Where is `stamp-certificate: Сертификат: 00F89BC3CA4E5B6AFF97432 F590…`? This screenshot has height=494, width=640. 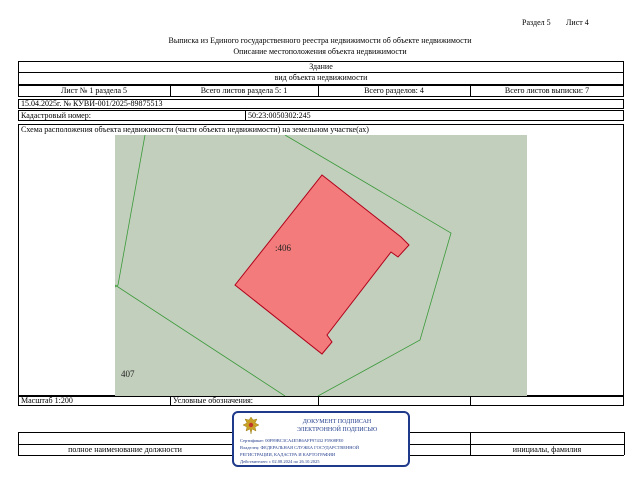
stamp-certificate: Сертификат: 00F89BC3CA4E5B6AFF97432 F590… is located at coordinates (292, 440).